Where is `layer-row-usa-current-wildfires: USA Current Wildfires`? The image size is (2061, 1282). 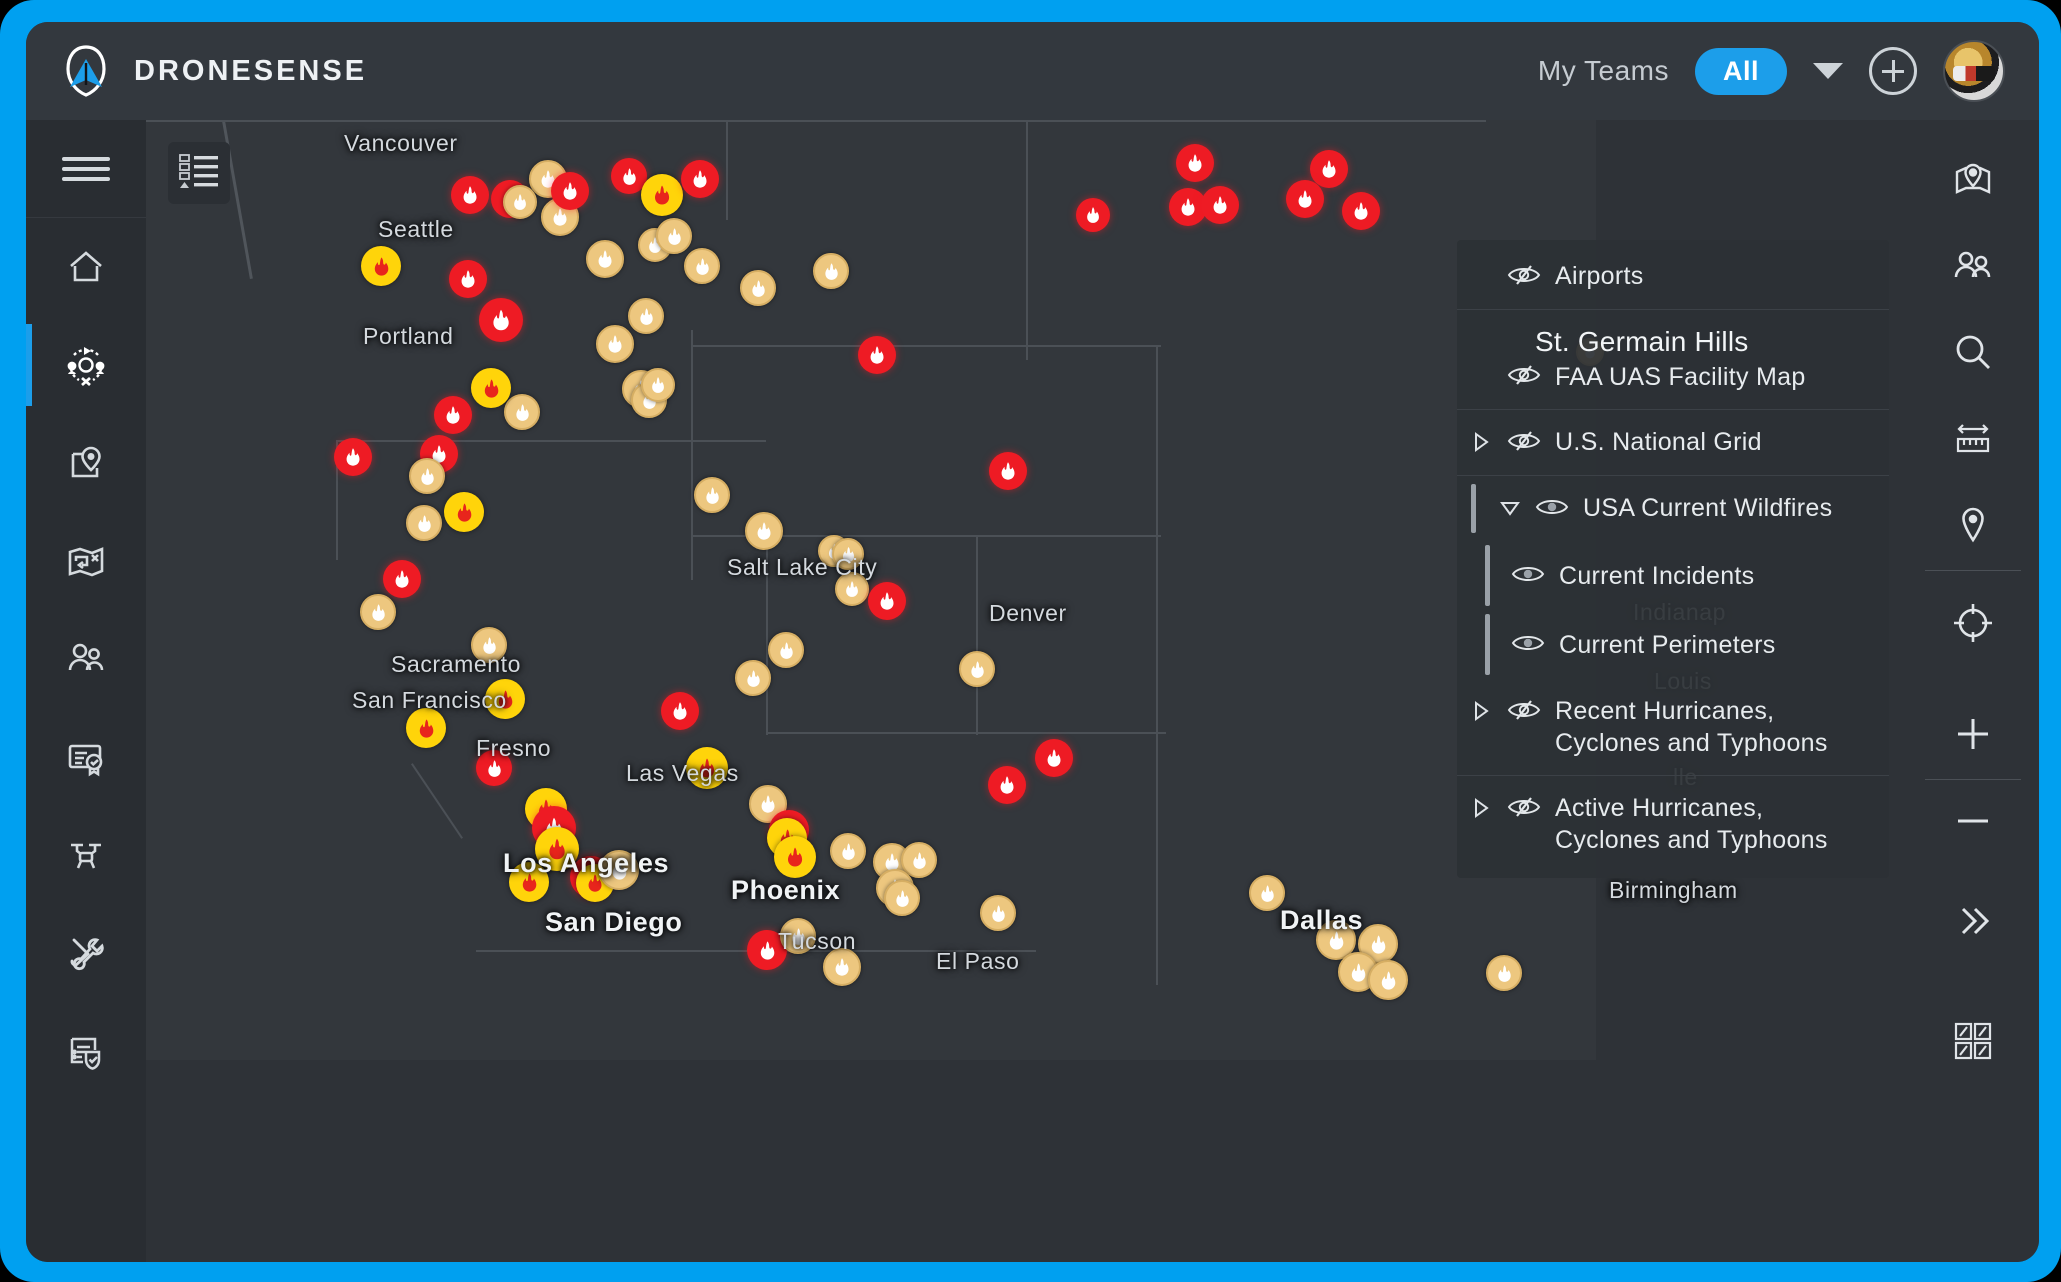 layer-row-usa-current-wildfires: USA Current Wildfires is located at coordinates (1673, 508).